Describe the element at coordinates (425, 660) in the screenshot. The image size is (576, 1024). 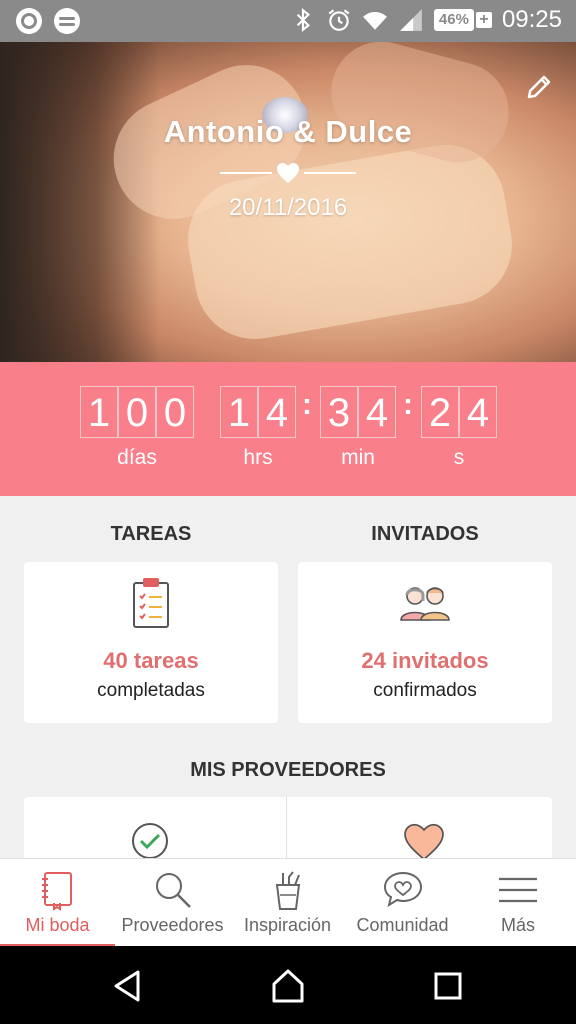
I see `invitados-count: 24 invitados` at that location.